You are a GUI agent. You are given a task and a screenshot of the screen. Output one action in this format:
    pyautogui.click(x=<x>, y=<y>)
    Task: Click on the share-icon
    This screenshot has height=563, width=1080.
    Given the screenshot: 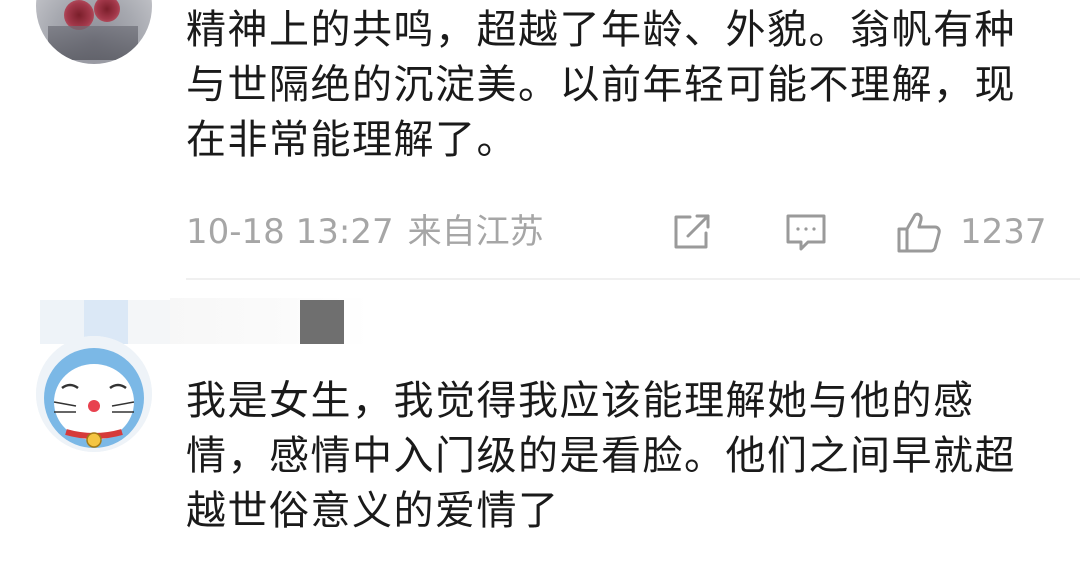 What is the action you would take?
    pyautogui.click(x=692, y=231)
    